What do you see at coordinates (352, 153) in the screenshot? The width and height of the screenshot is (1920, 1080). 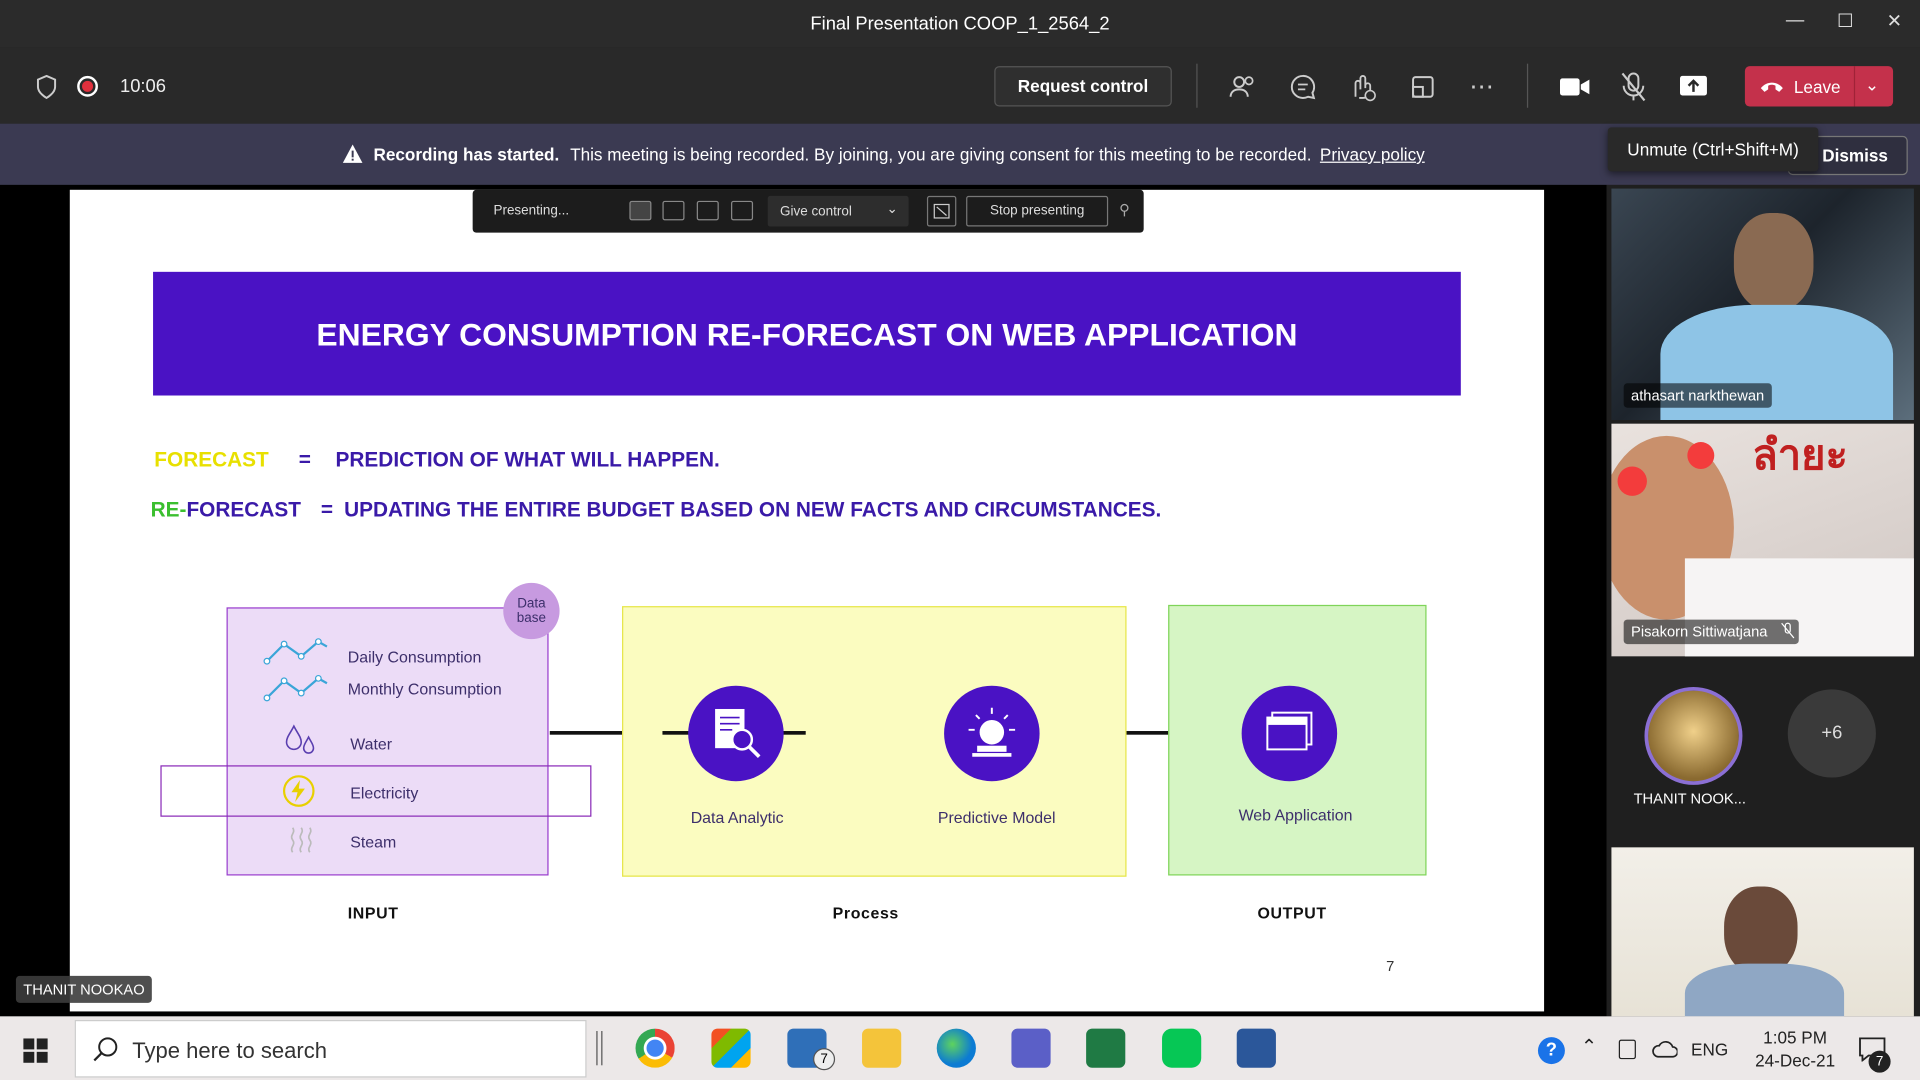 I see `warning-icon` at bounding box center [352, 153].